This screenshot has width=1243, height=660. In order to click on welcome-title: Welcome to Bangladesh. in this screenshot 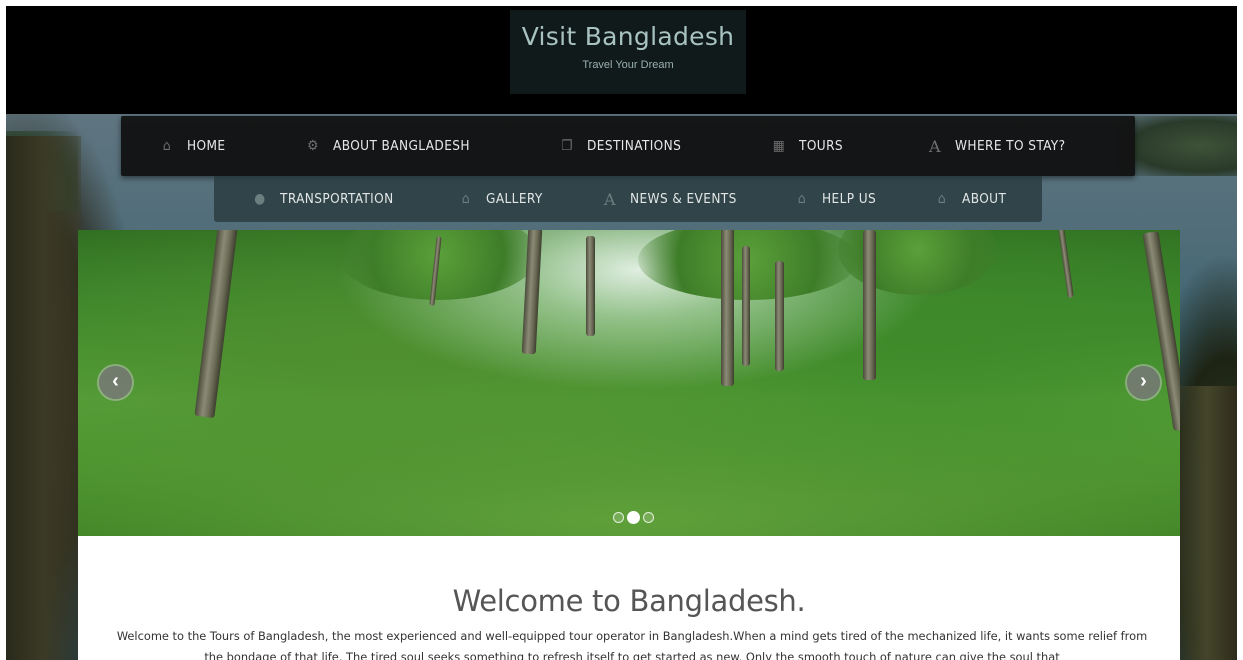, I will do `click(629, 601)`.